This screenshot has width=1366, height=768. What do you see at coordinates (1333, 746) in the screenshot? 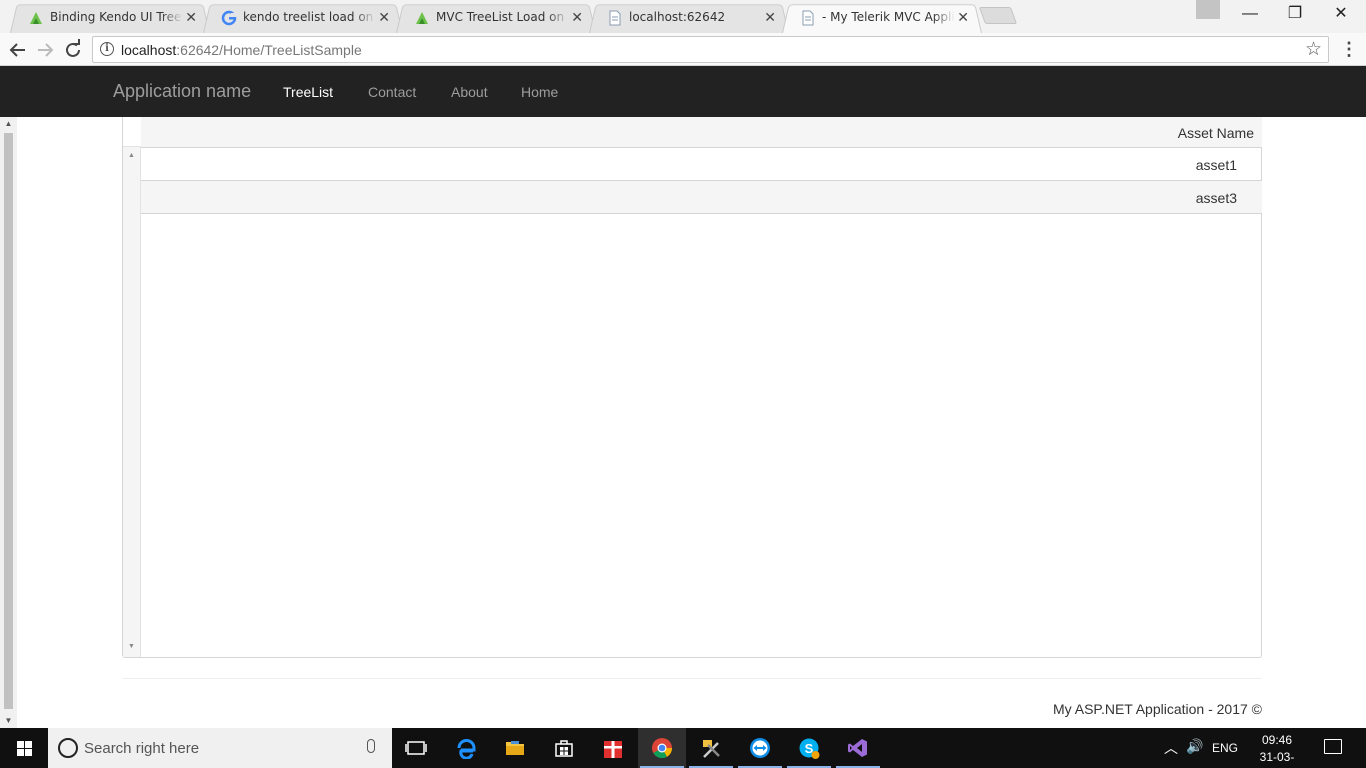
I see `notification-icon` at bounding box center [1333, 746].